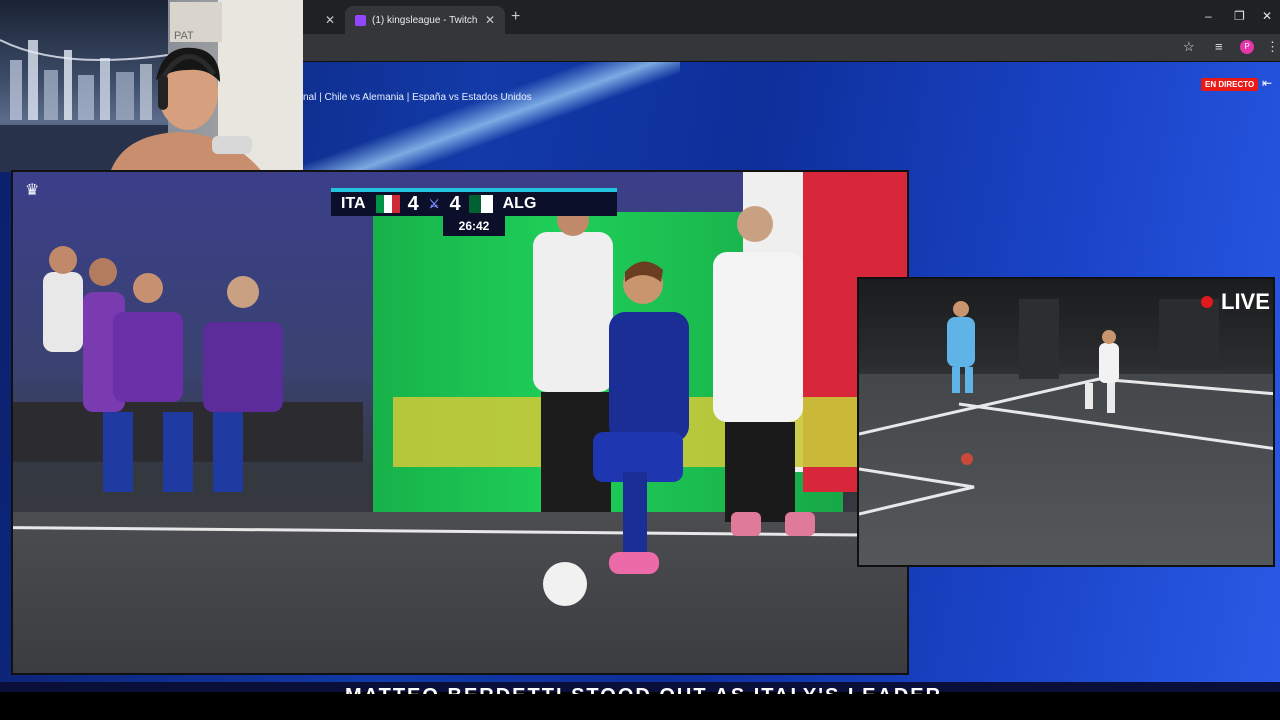 This screenshot has height=720, width=1280. What do you see at coordinates (1230, 84) in the screenshot?
I see `live-badge: EN DIRECTO` at bounding box center [1230, 84].